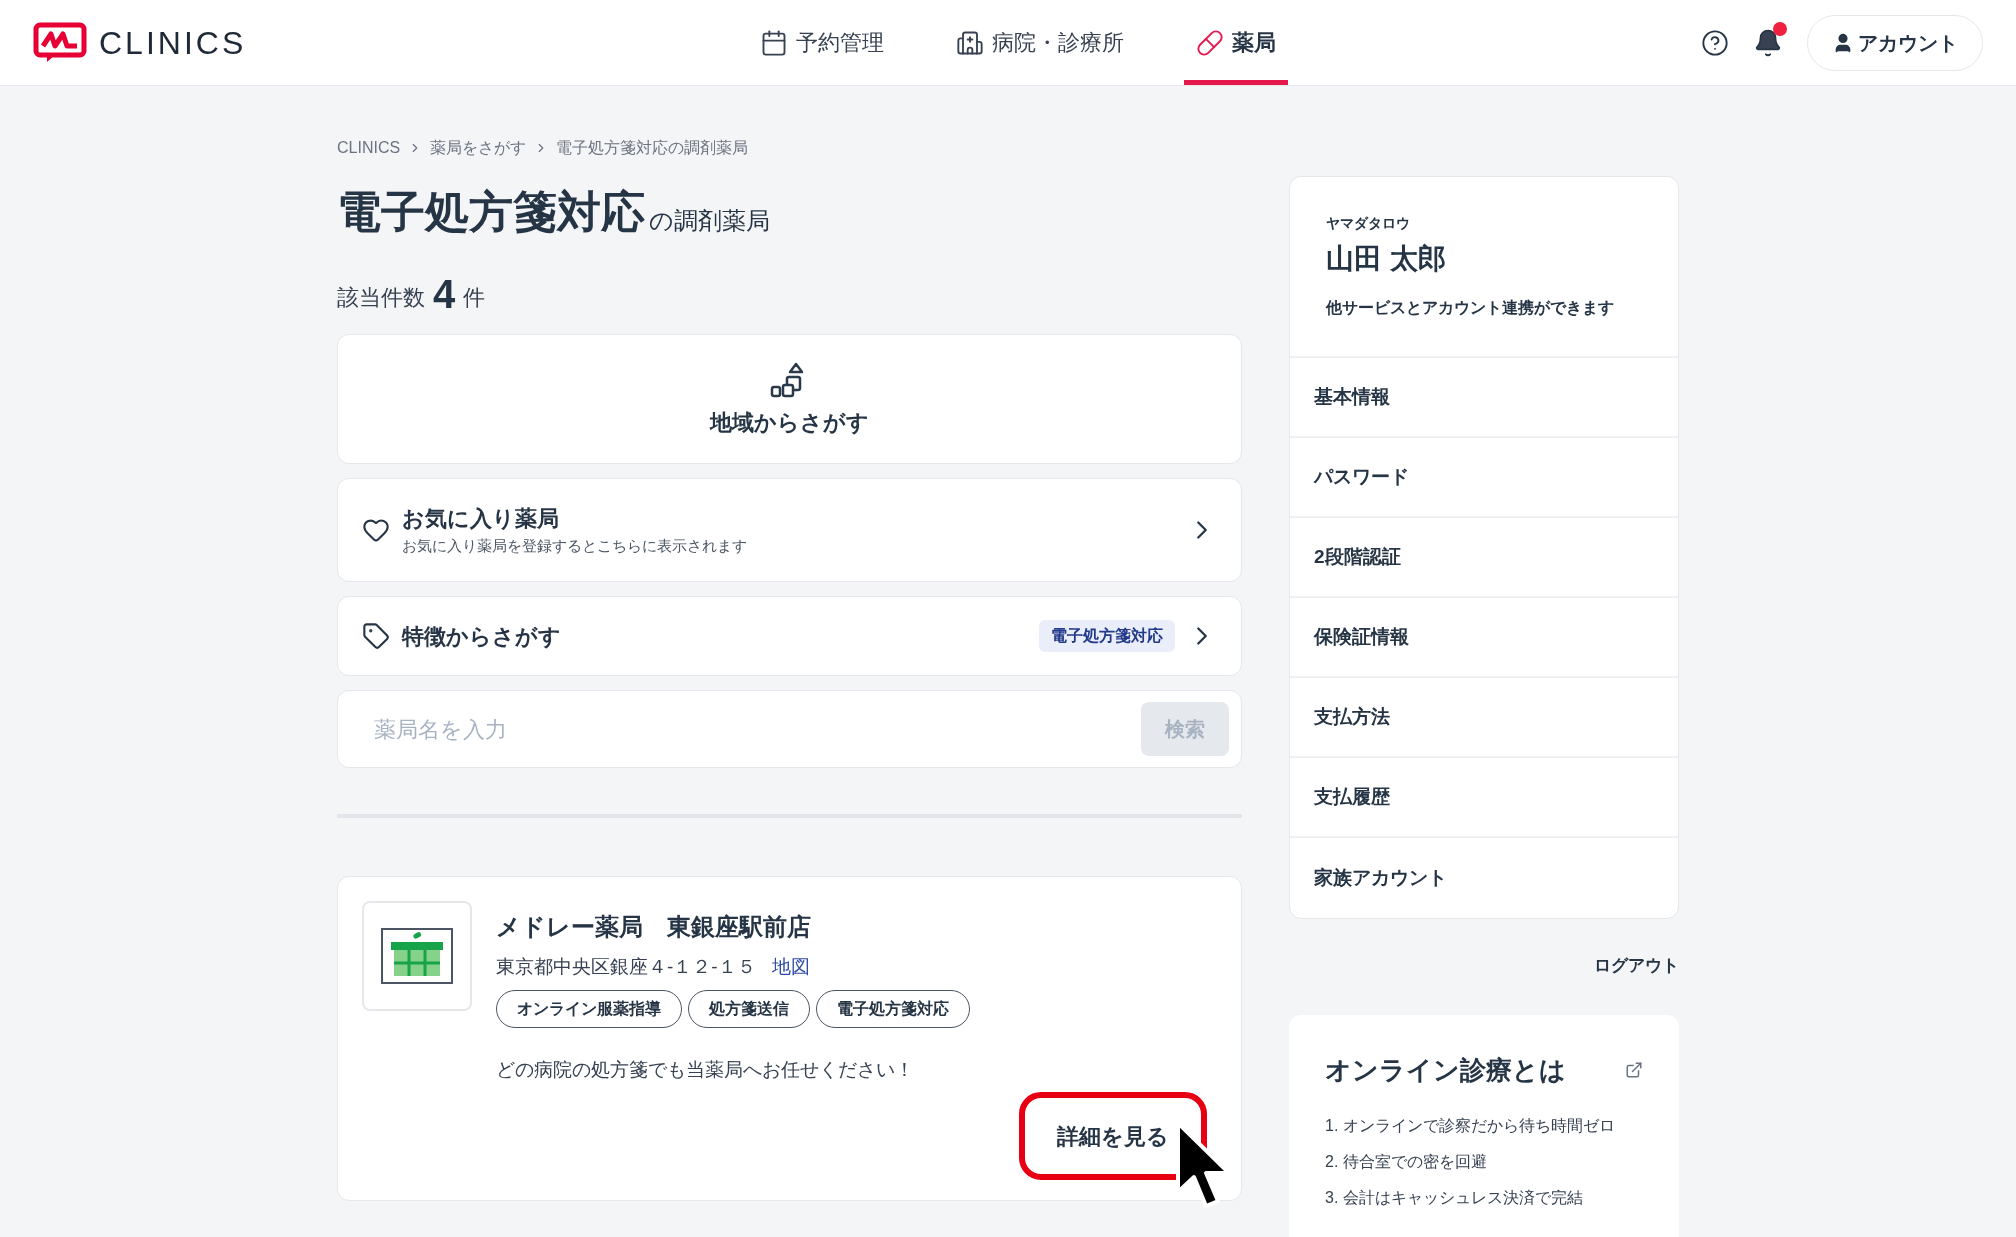 Image resolution: width=2016 pixels, height=1237 pixels. Describe the element at coordinates (733, 927) in the screenshot. I see `pharmacy-name: メドレー薬局 東銀座駅前店` at that location.